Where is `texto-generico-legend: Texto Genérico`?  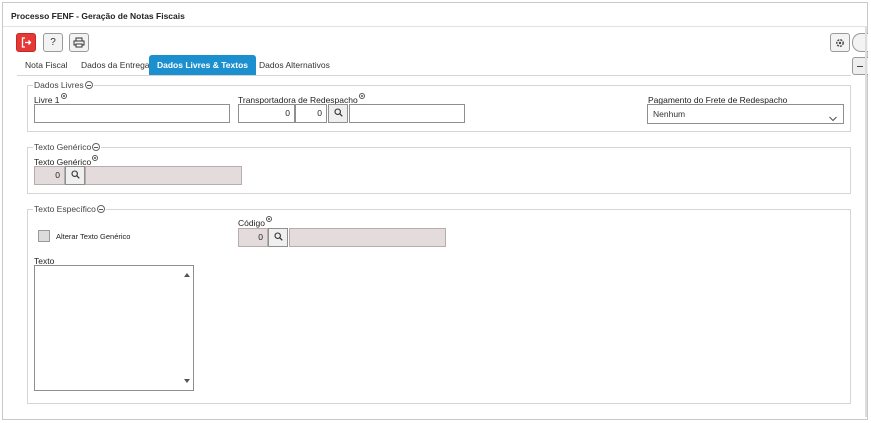
texto-generico-legend: Texto Genérico is located at coordinates (67, 147).